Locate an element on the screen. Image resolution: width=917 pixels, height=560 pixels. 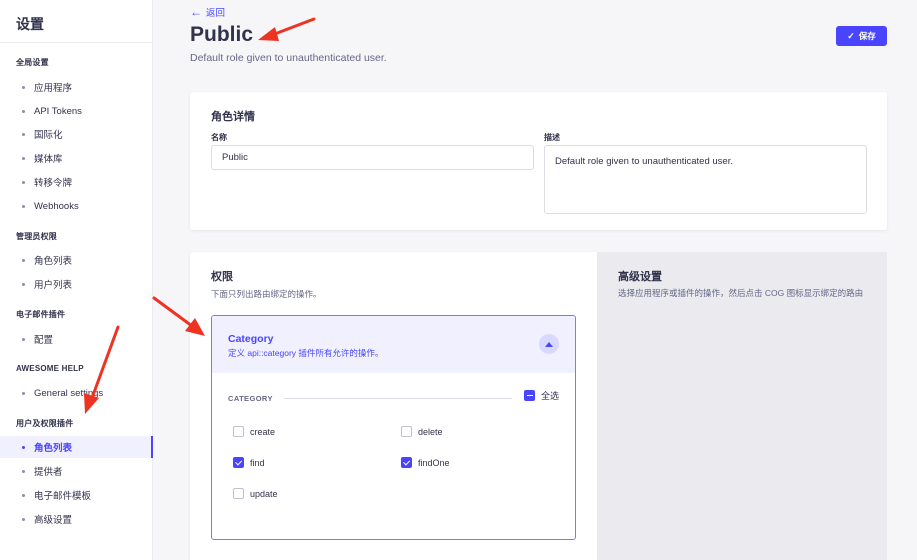
collapse-toggle-button is located at coordinates (549, 344).